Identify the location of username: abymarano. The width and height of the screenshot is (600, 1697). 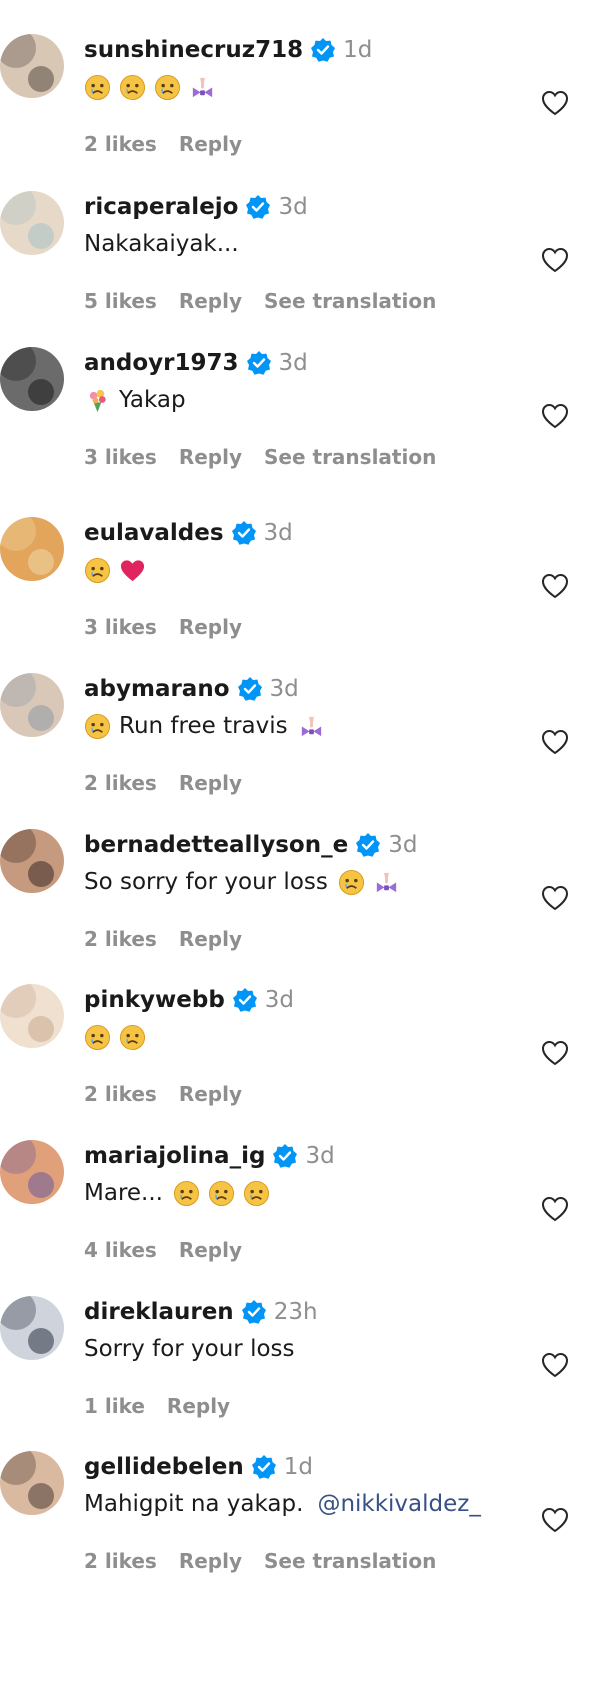
(157, 689).